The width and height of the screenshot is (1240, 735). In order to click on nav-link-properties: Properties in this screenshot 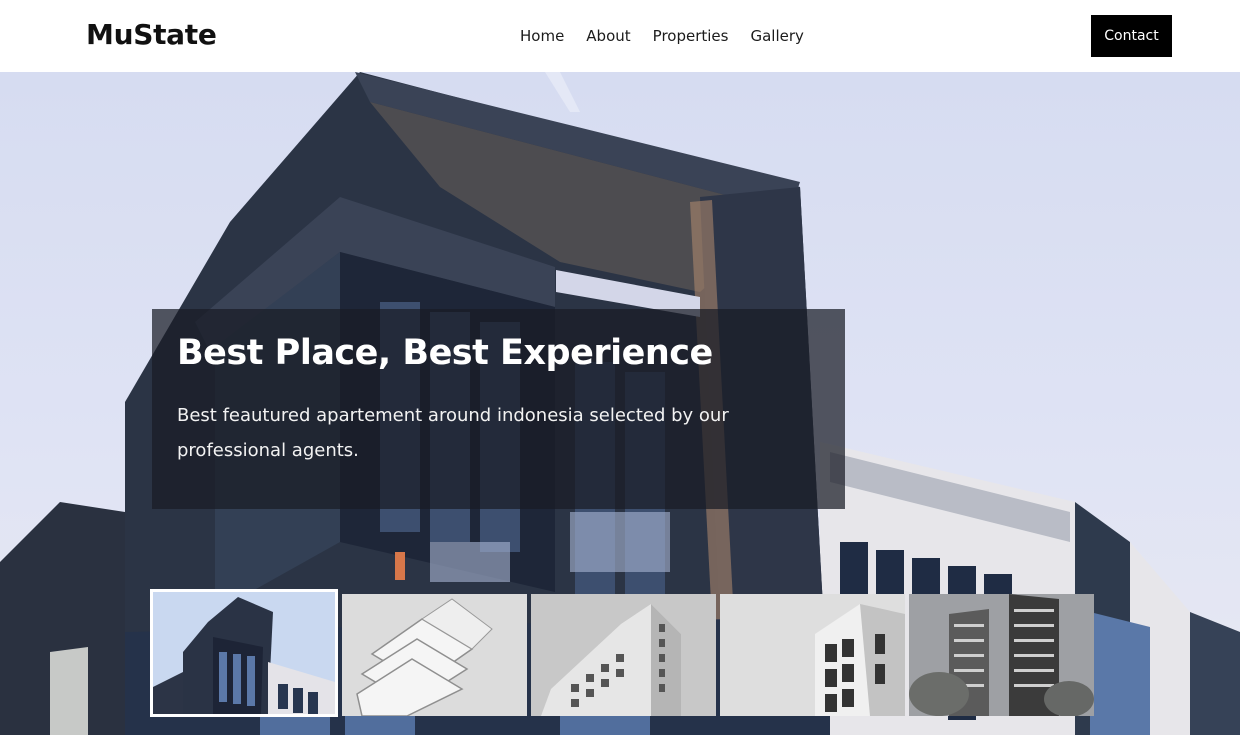, I will do `click(691, 36)`.